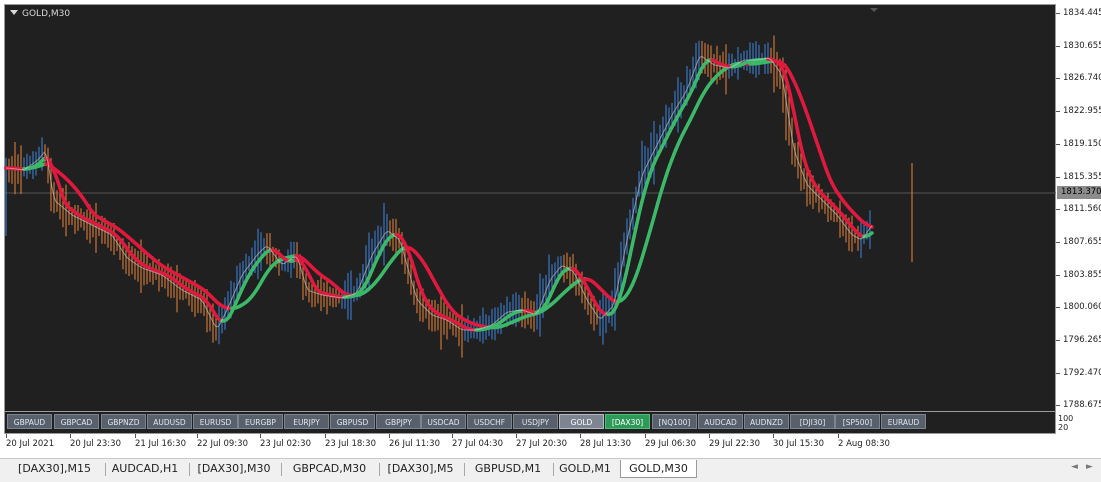 The height and width of the screenshot is (482, 1101). I want to click on symbol-button-gbpjpy: GBPJPY, so click(398, 421).